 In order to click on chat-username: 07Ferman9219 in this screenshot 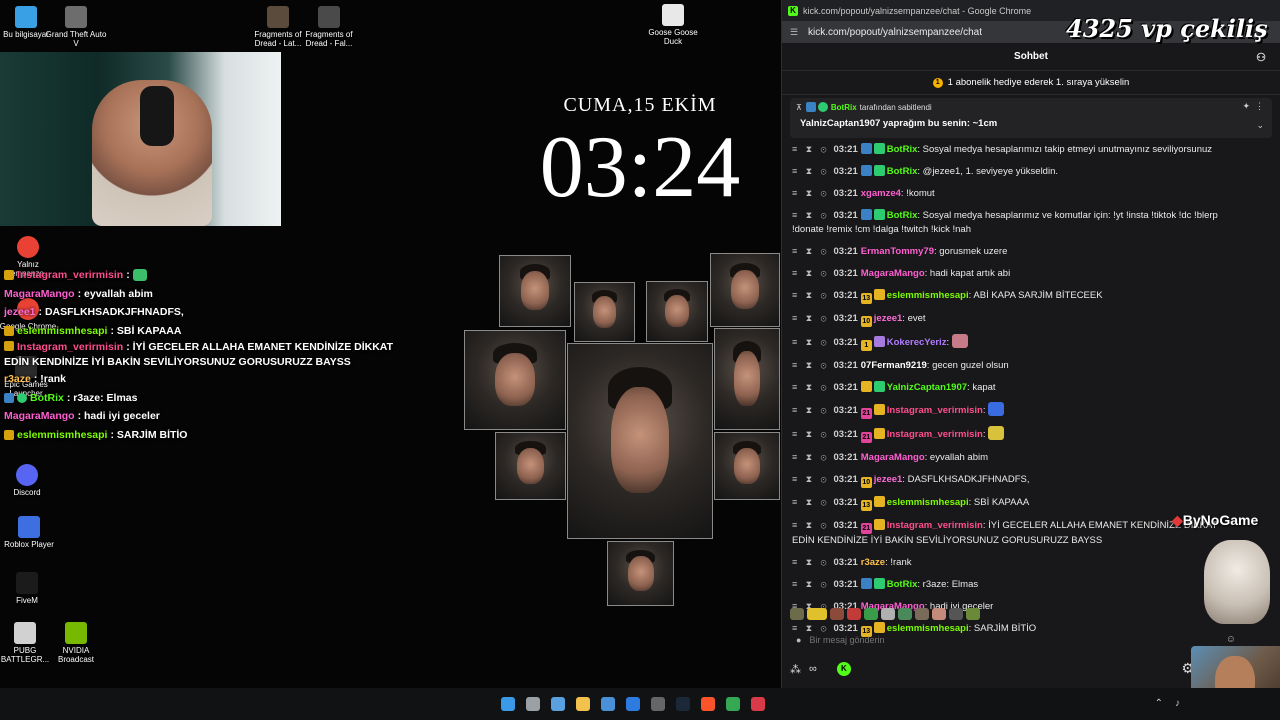, I will do `click(894, 365)`.